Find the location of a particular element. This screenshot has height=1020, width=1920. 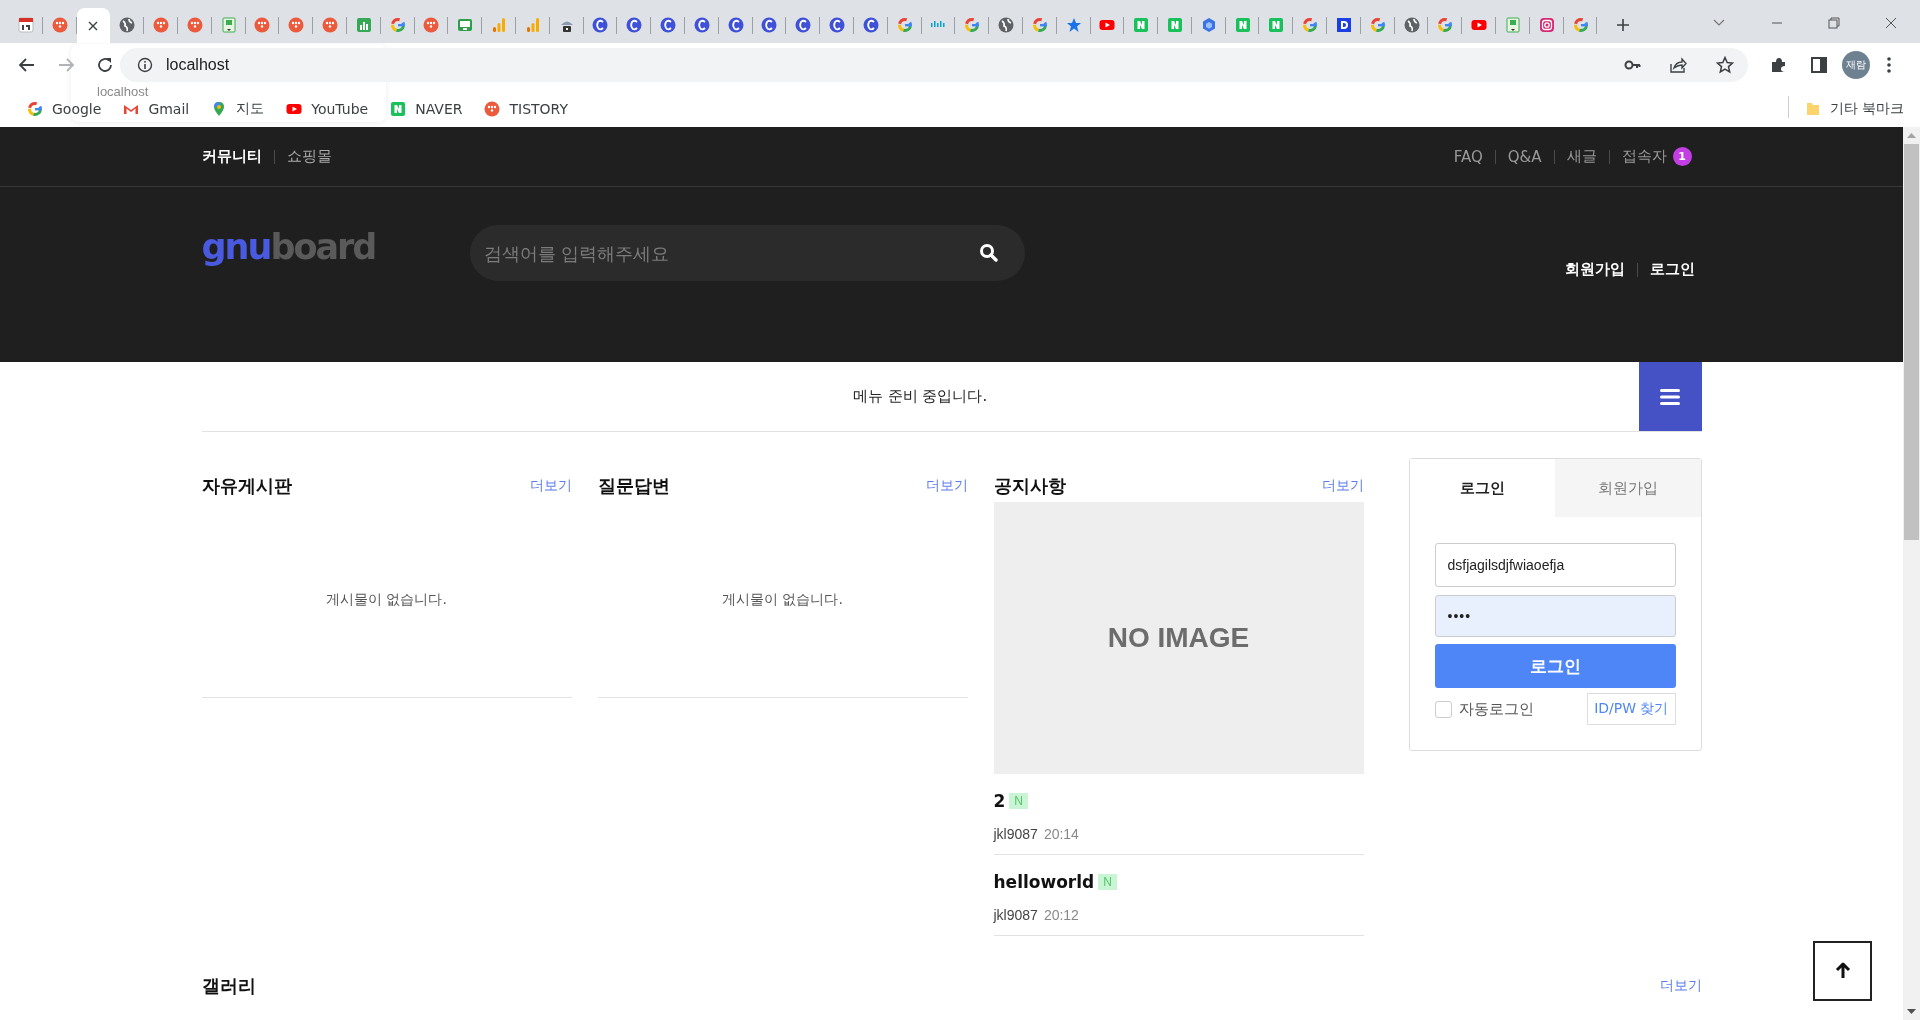

bookmark: Google is located at coordinates (64, 108).